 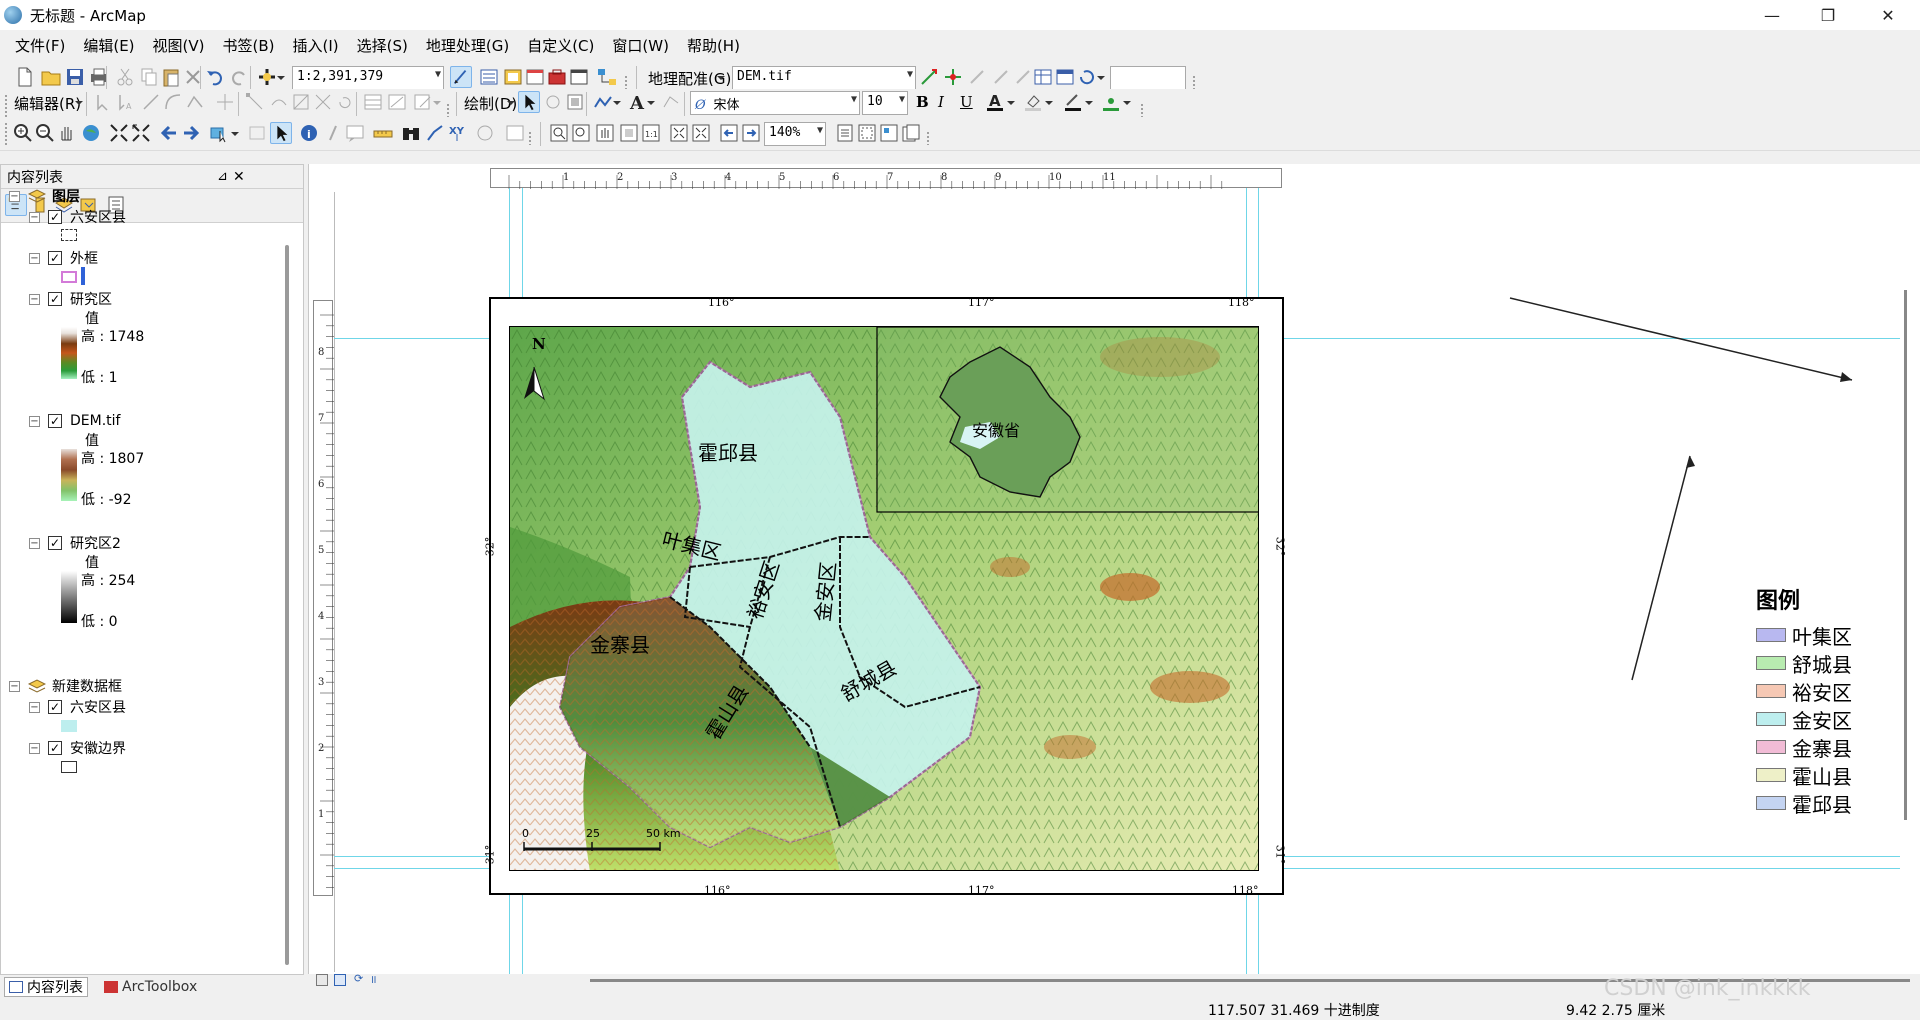 What do you see at coordinates (333, 133) in the screenshot?
I see `hyperlink-icon` at bounding box center [333, 133].